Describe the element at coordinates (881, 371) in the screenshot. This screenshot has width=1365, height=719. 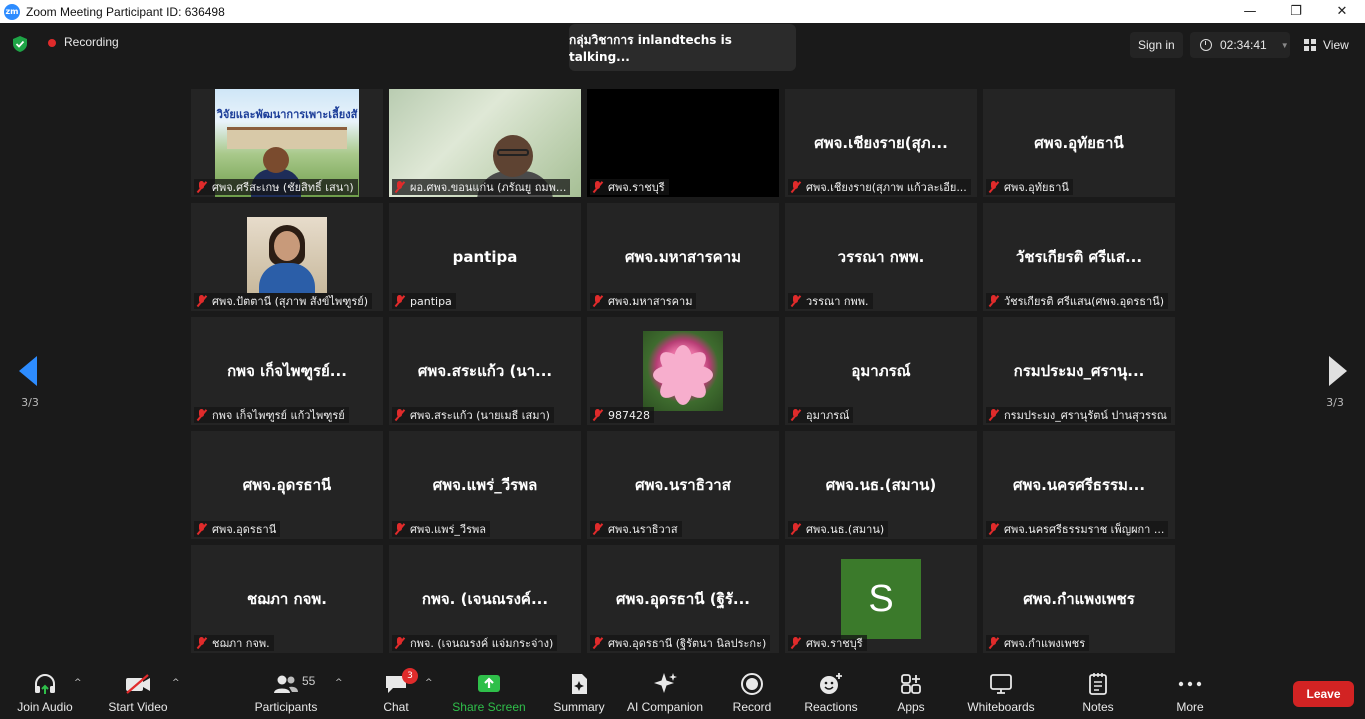
I see `participant-tile: อุมาภรณ์ อุมาภรณ์` at that location.